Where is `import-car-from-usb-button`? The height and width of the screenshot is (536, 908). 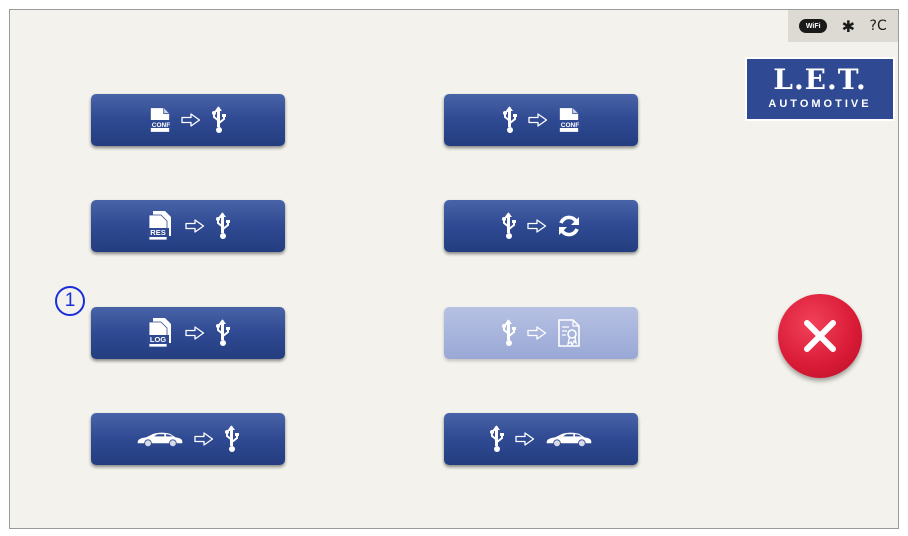 import-car-from-usb-button is located at coordinates (541, 439).